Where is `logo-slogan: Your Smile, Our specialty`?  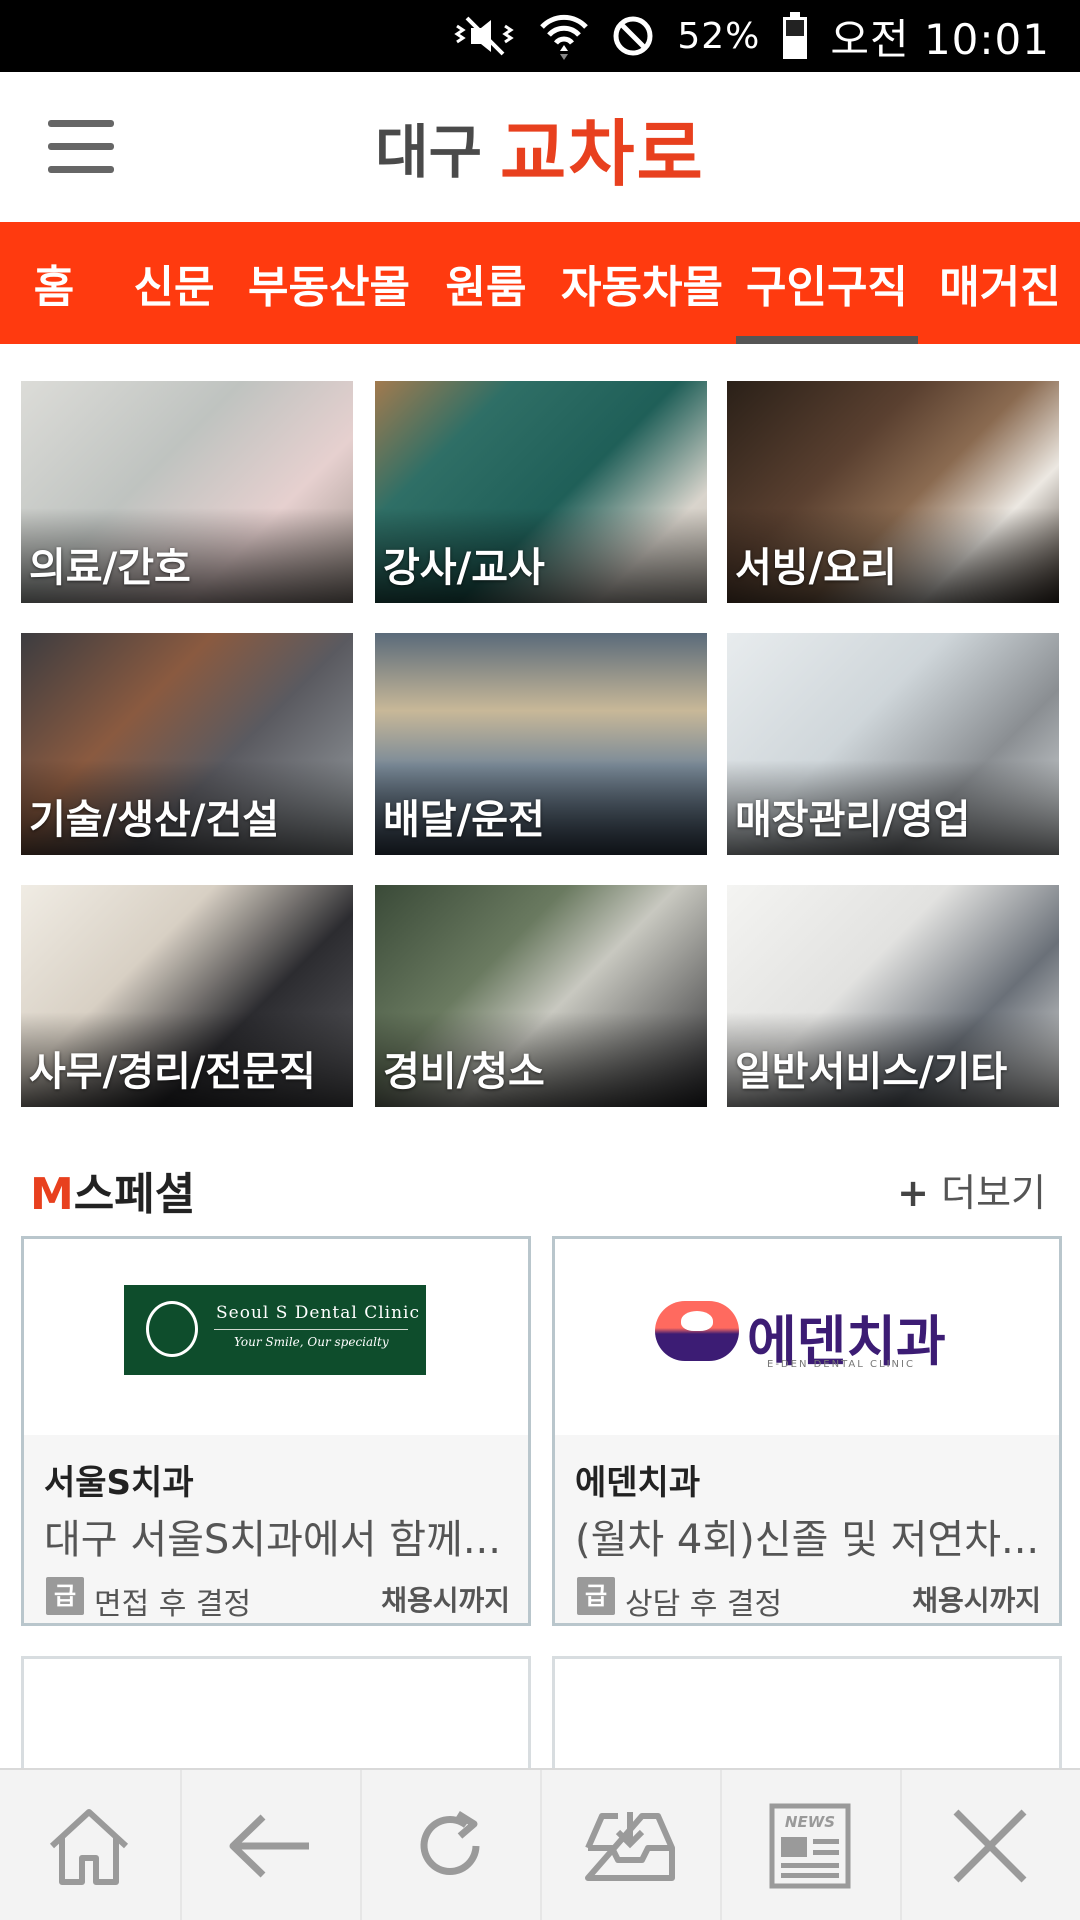 logo-slogan: Your Smile, Our specialty is located at coordinates (311, 1342).